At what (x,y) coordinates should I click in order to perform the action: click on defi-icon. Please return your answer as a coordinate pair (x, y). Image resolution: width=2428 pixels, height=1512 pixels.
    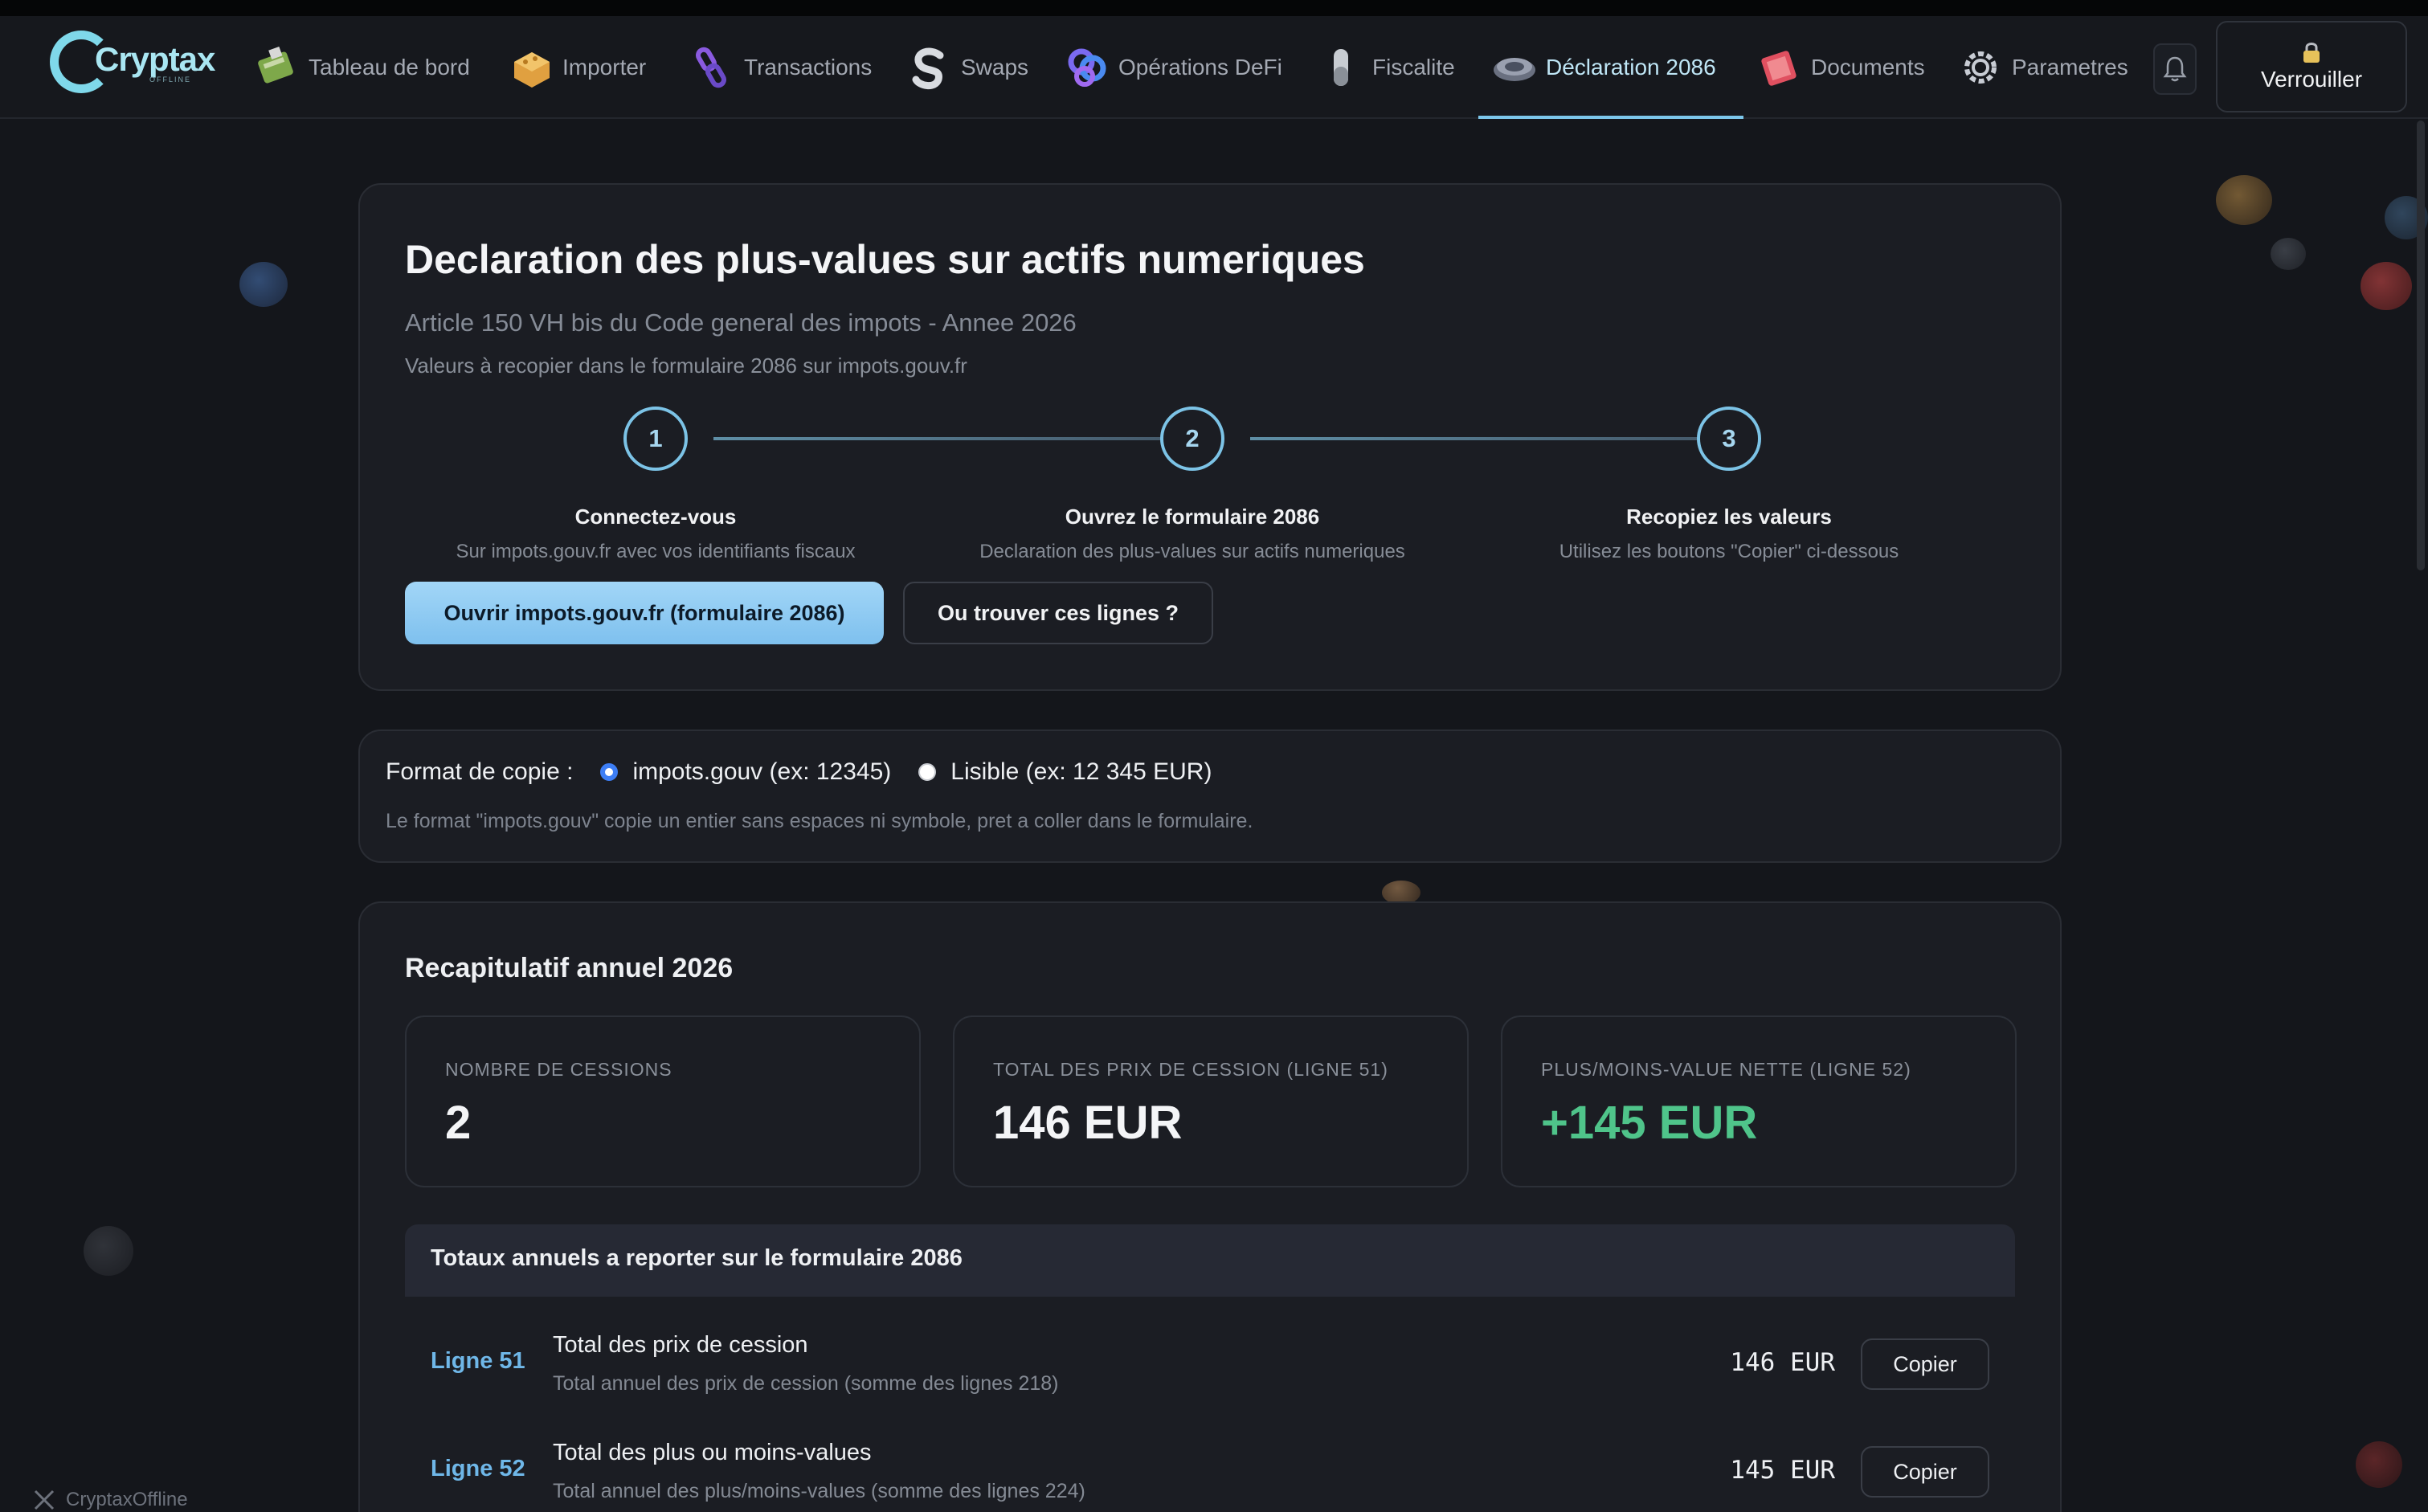
    Looking at the image, I should click on (1087, 67).